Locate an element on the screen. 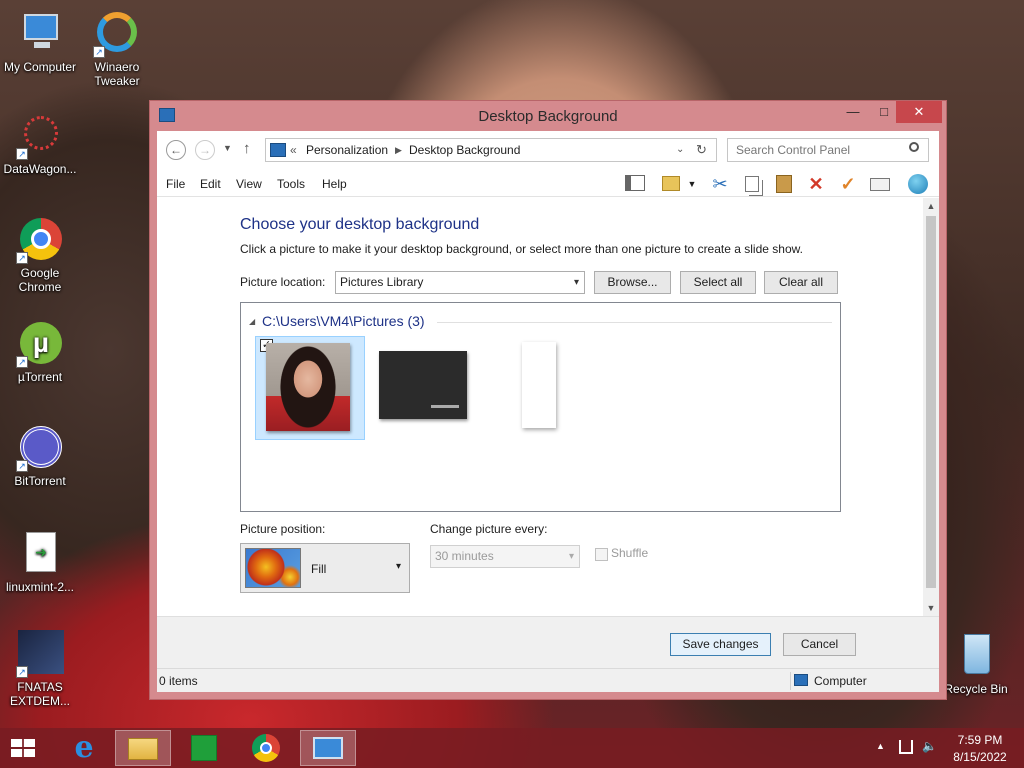 The height and width of the screenshot is (768, 1024). title-bar: Desktop Background — □ ✕ is located at coordinates (548, 116).